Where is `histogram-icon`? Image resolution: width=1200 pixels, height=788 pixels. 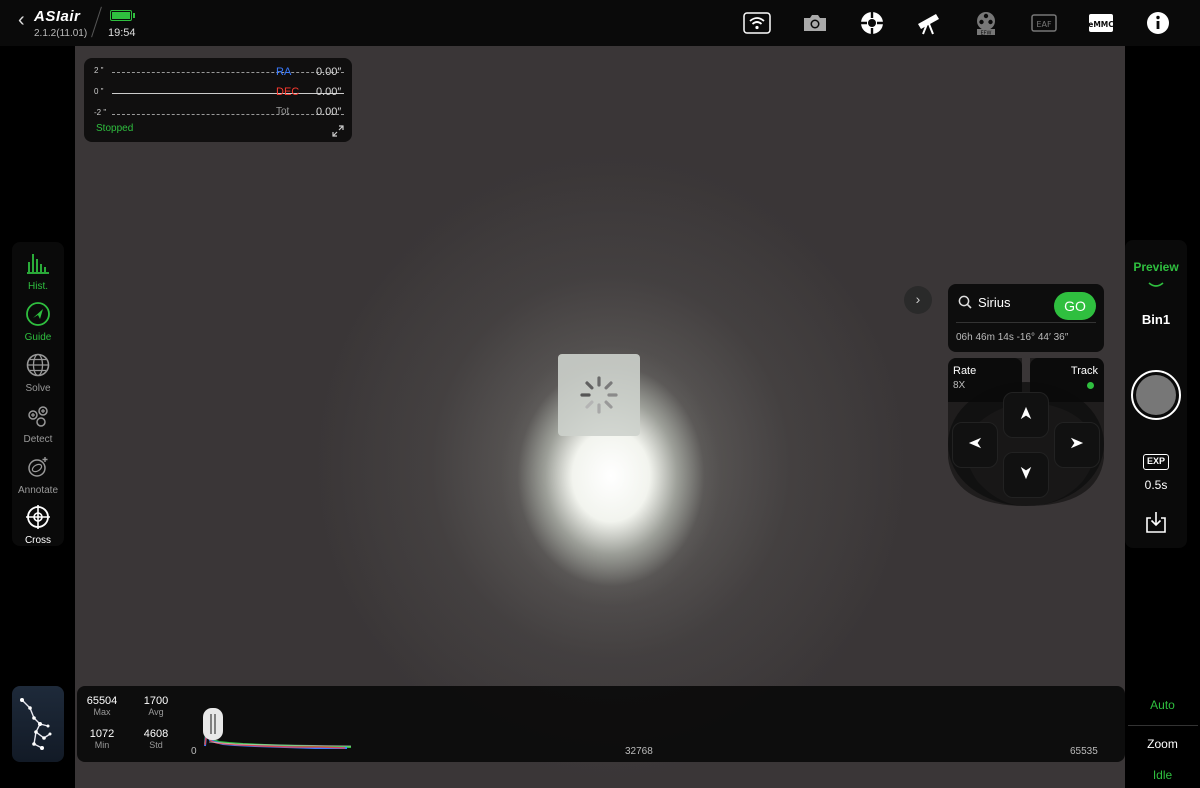
histogram-icon is located at coordinates (38, 264).